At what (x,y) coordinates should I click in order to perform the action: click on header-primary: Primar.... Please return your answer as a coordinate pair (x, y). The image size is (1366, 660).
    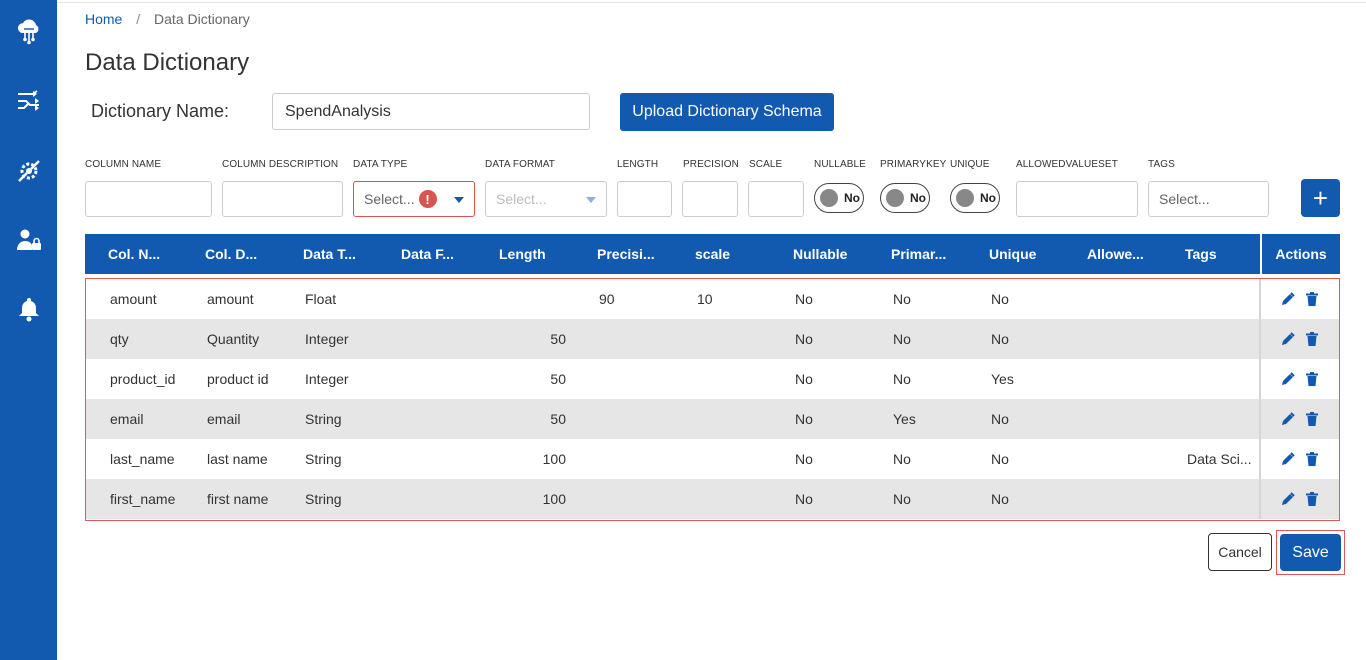
    Looking at the image, I should click on (918, 254).